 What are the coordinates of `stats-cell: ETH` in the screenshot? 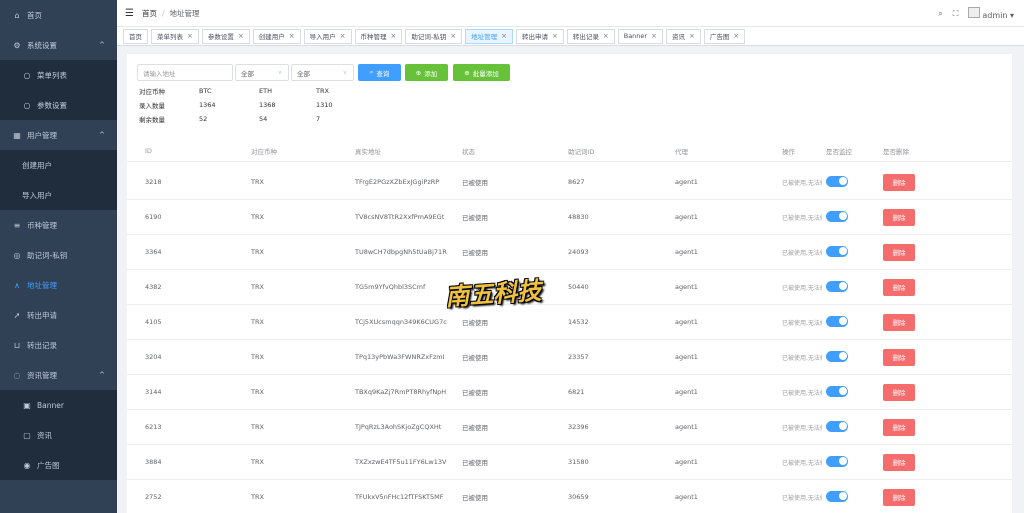 It's located at (265, 91).